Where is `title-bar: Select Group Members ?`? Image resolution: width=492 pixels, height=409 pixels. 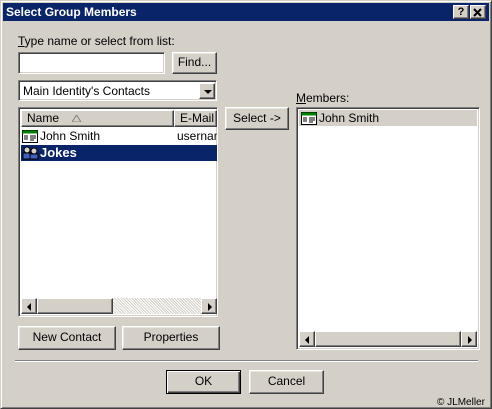
title-bar: Select Group Members ? is located at coordinates (246, 12).